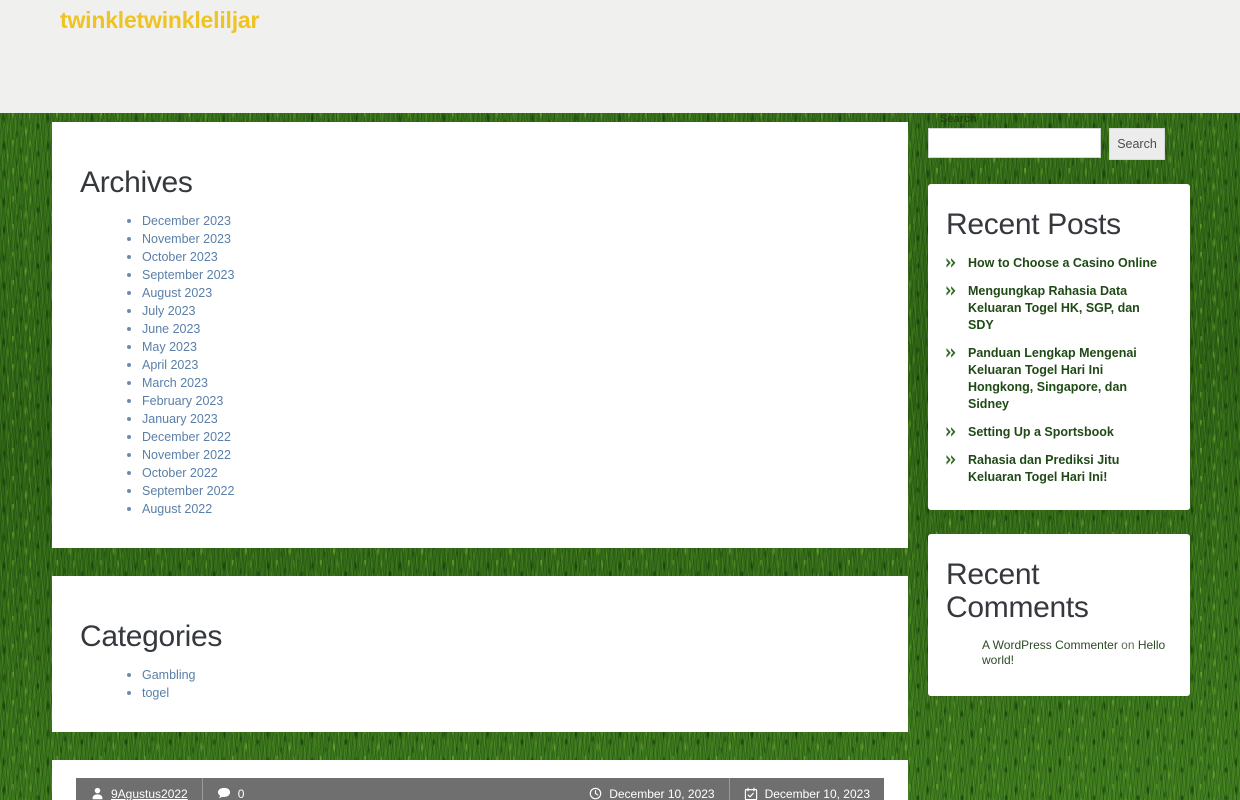 The height and width of the screenshot is (800, 1240). I want to click on recent-post-link: How to Choose a Casino Online, so click(1062, 263).